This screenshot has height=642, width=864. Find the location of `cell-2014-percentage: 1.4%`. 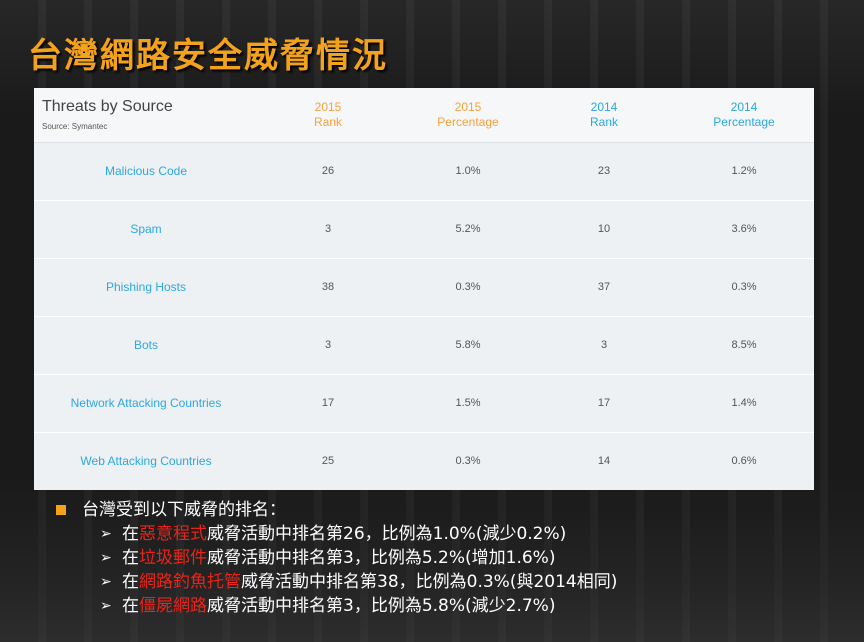

cell-2014-percentage: 1.4% is located at coordinates (744, 403).